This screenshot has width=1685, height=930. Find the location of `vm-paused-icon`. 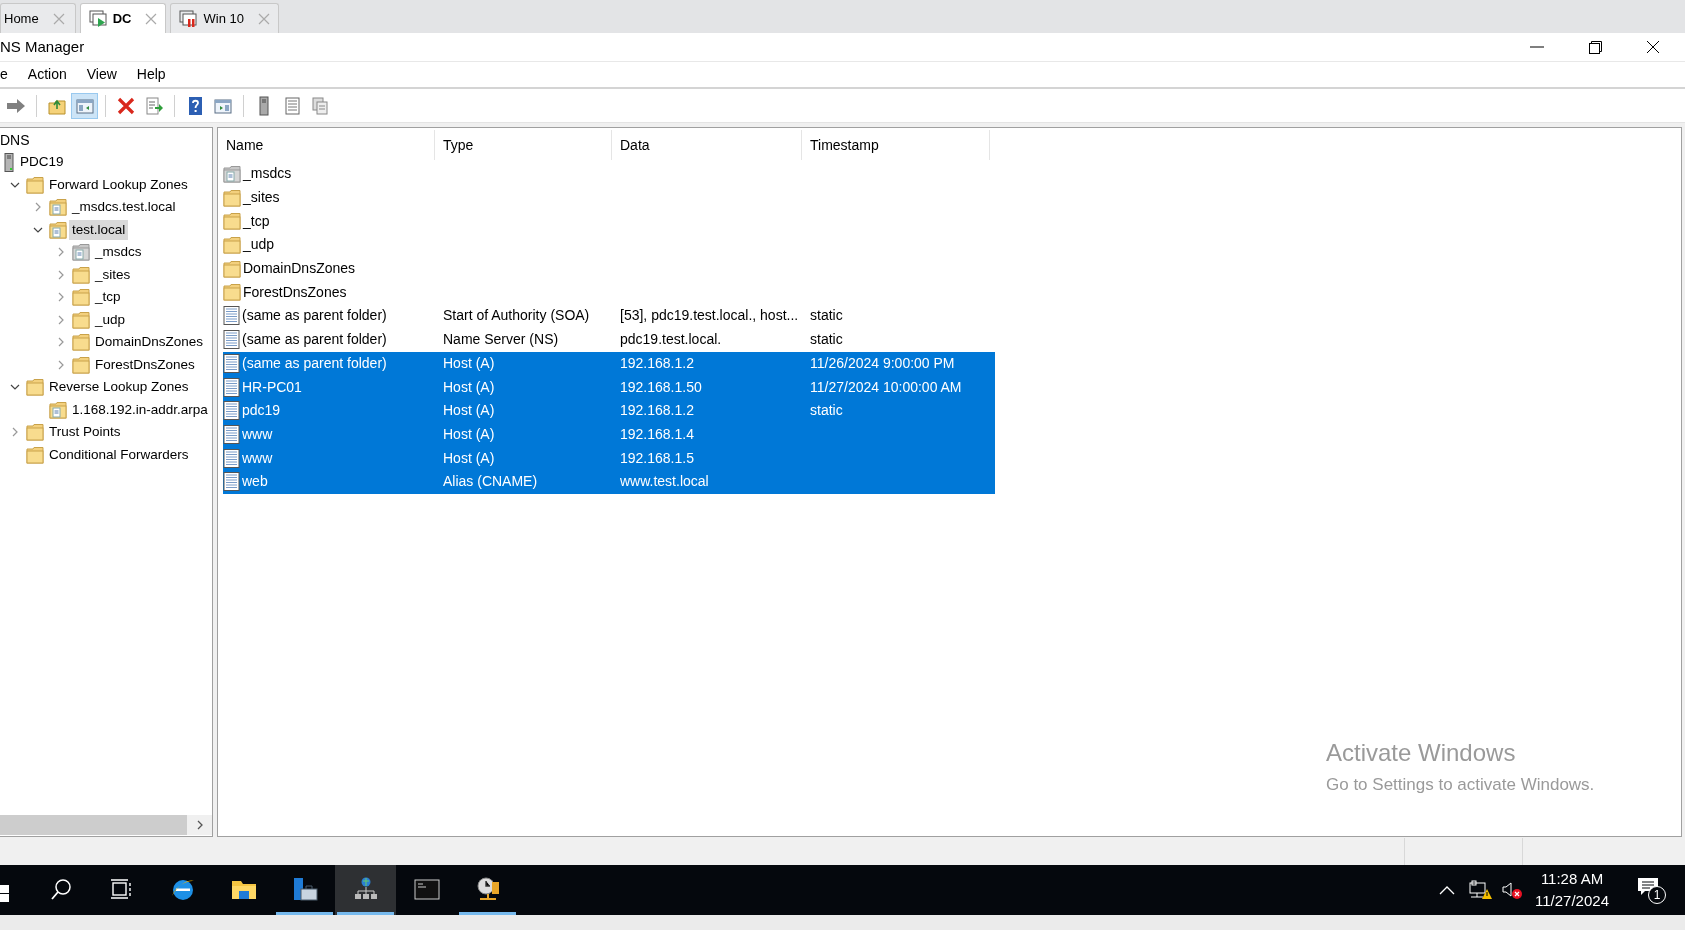

vm-paused-icon is located at coordinates (188, 18).